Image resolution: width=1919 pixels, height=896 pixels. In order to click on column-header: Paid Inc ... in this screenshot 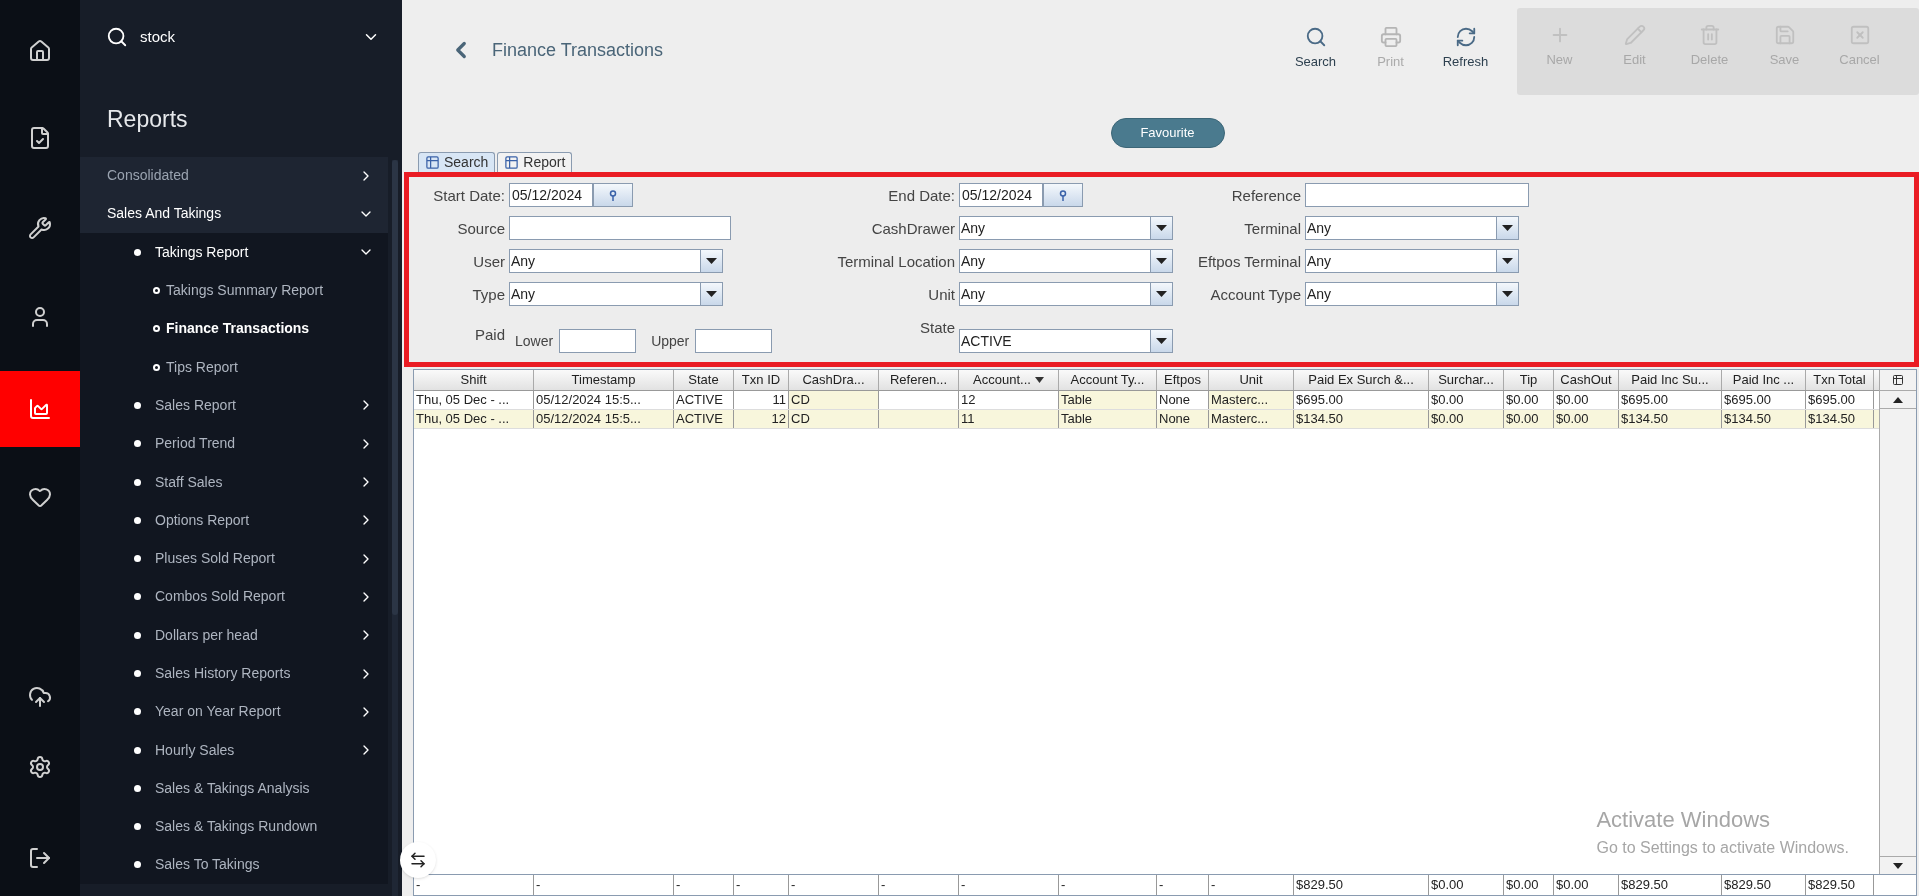, I will do `click(1764, 380)`.